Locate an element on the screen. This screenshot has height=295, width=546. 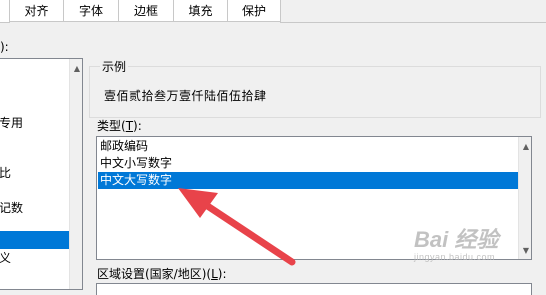
category-item-selected is located at coordinates (34, 240).